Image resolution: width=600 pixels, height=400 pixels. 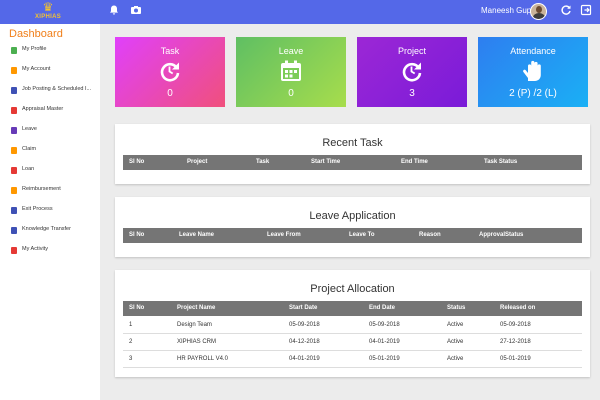 What do you see at coordinates (352, 143) in the screenshot?
I see `recent-task-title: Recent Task` at bounding box center [352, 143].